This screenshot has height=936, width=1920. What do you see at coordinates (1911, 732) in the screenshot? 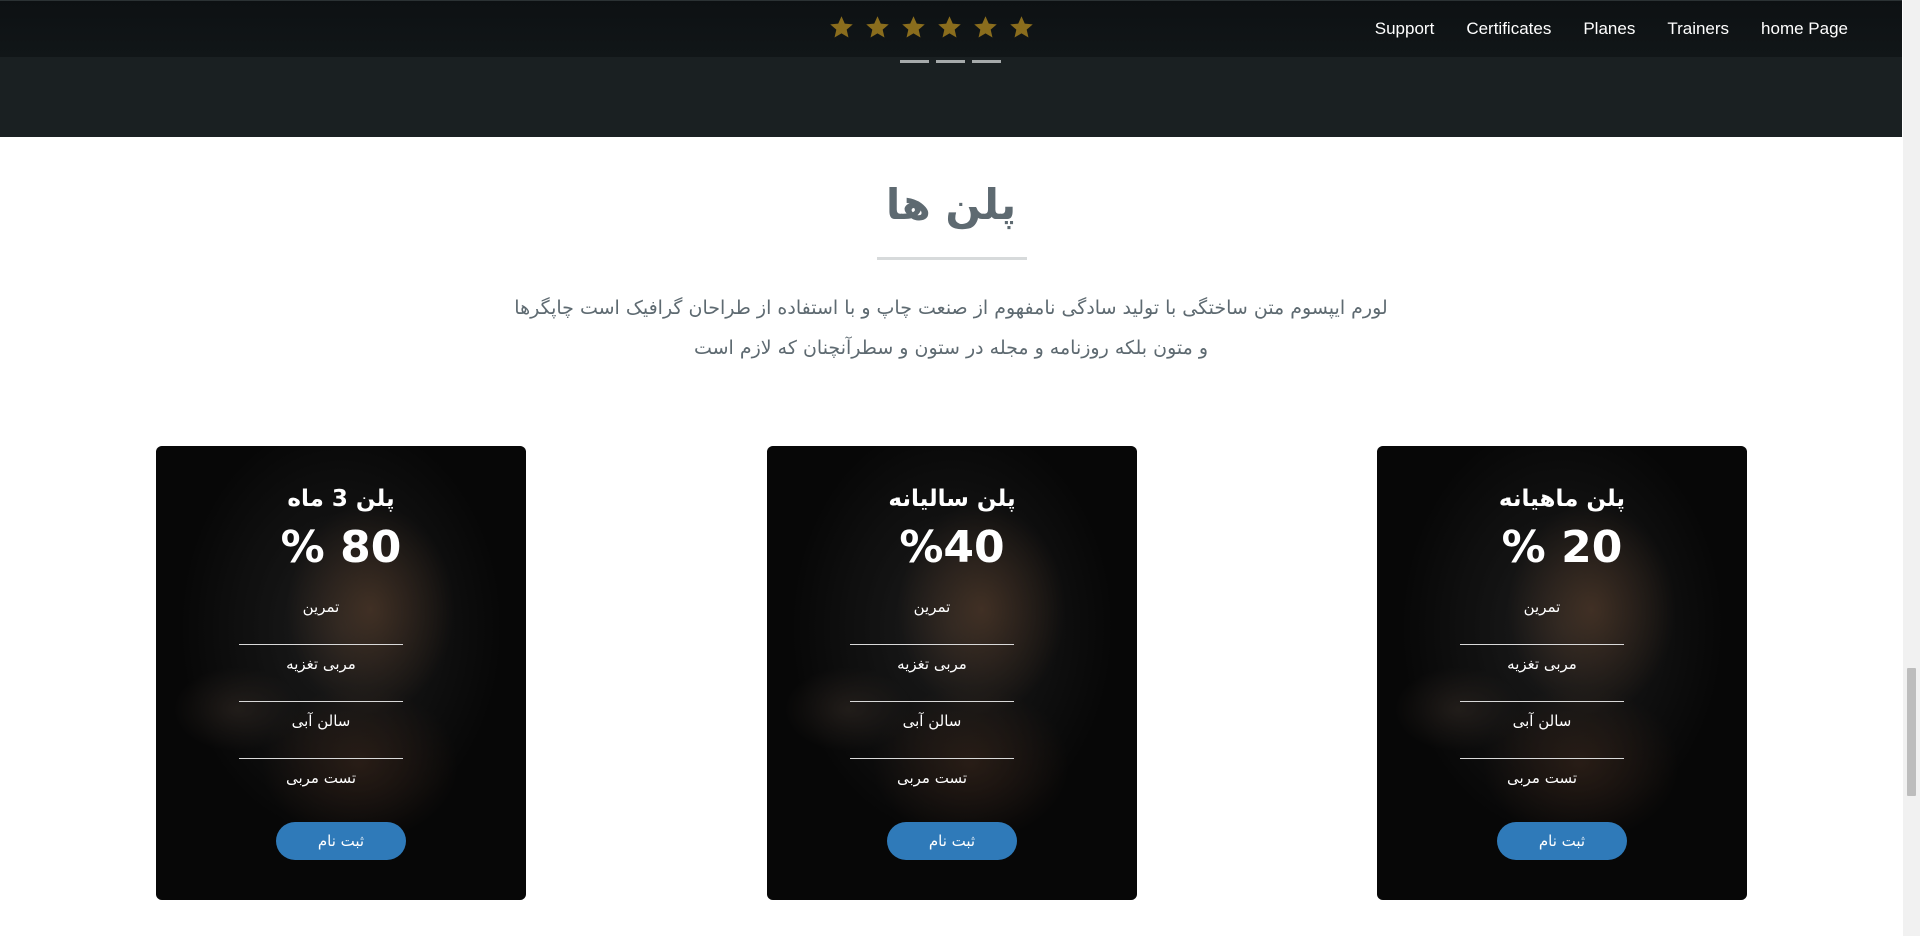
I see `scrollbar-thumb` at bounding box center [1911, 732].